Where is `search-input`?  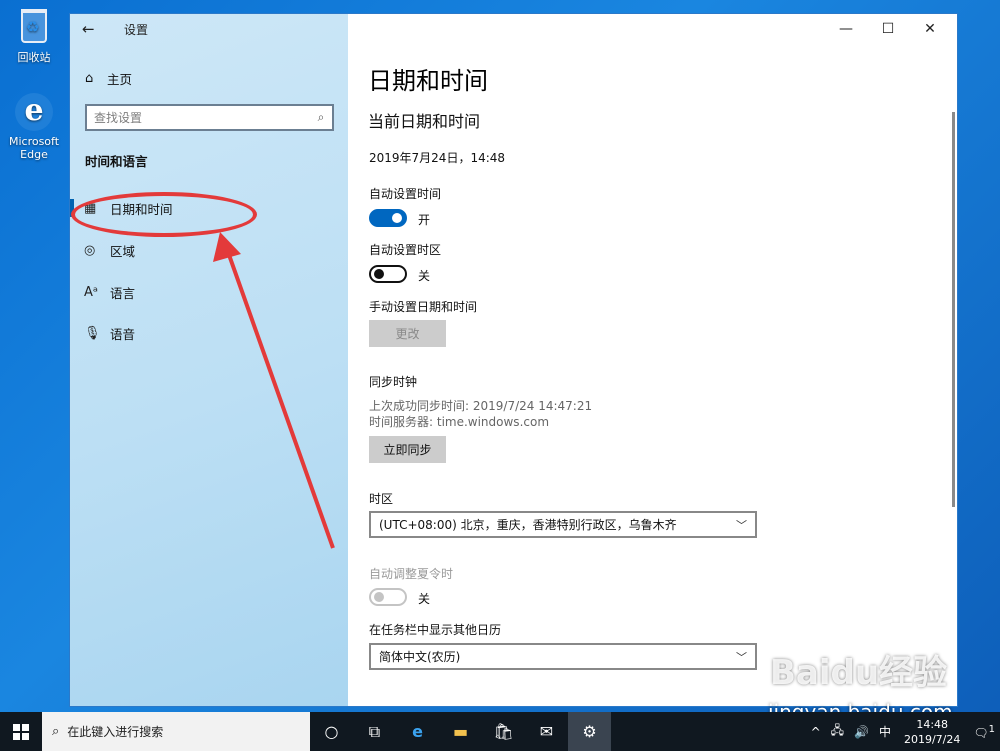
search-input is located at coordinates (198, 117).